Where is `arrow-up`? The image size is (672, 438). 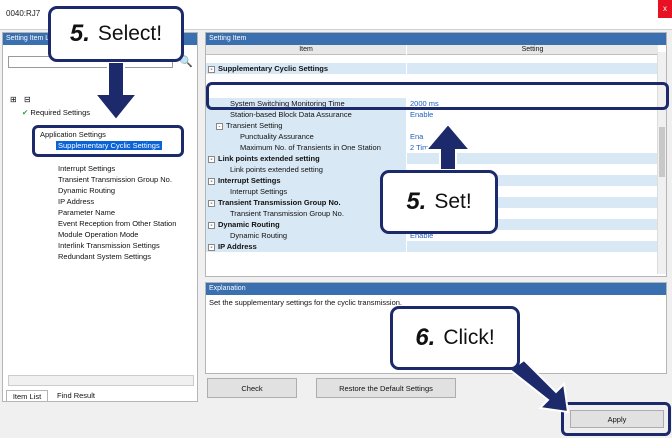
arrow-up is located at coordinates (448, 146).